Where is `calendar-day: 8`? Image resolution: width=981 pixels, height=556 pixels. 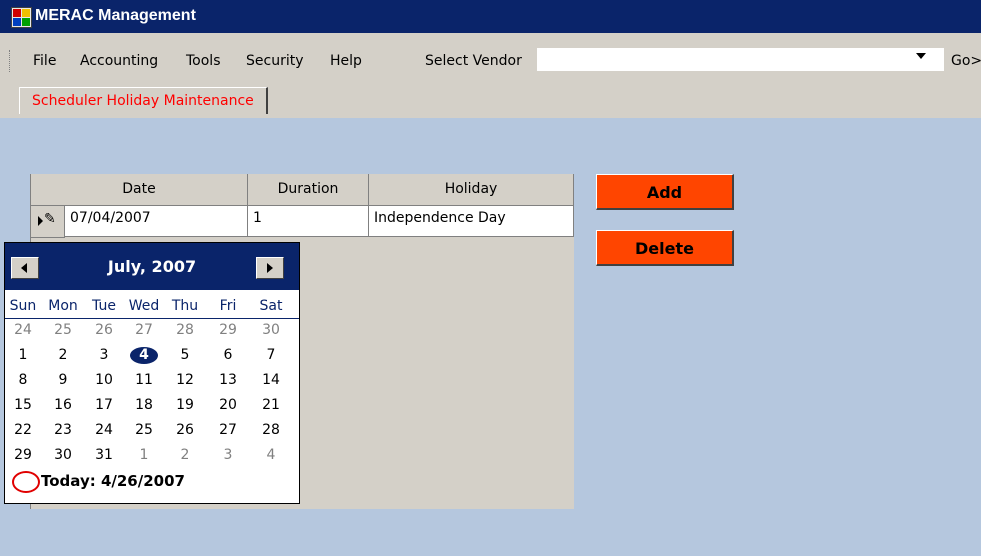
calendar-day: 8 is located at coordinates (23, 380).